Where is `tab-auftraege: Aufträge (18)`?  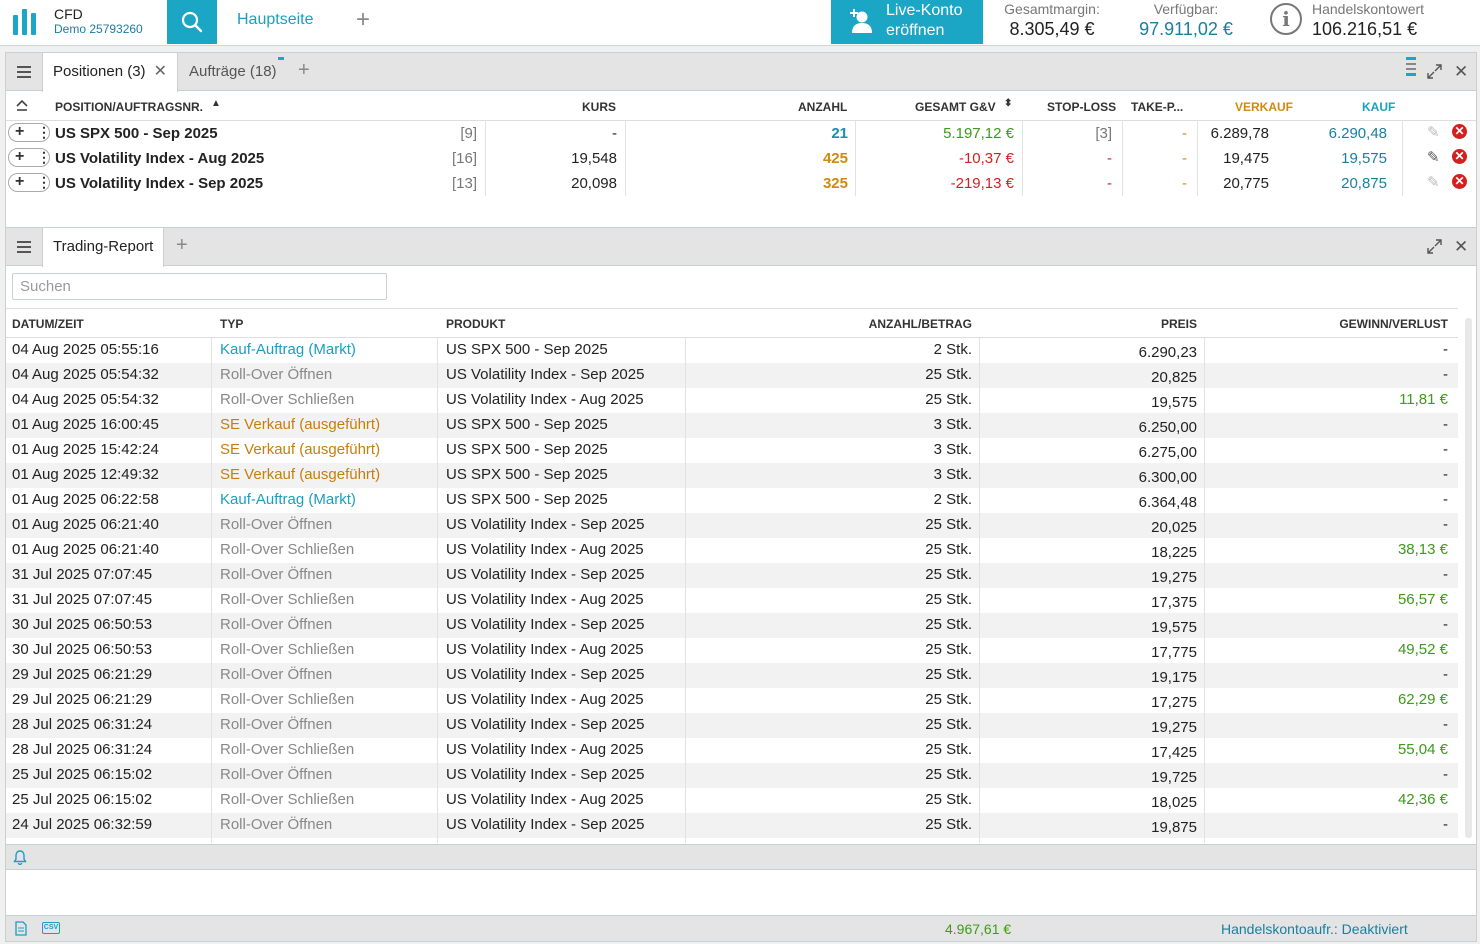
tab-auftraege: Aufträge (18) is located at coordinates (233, 72).